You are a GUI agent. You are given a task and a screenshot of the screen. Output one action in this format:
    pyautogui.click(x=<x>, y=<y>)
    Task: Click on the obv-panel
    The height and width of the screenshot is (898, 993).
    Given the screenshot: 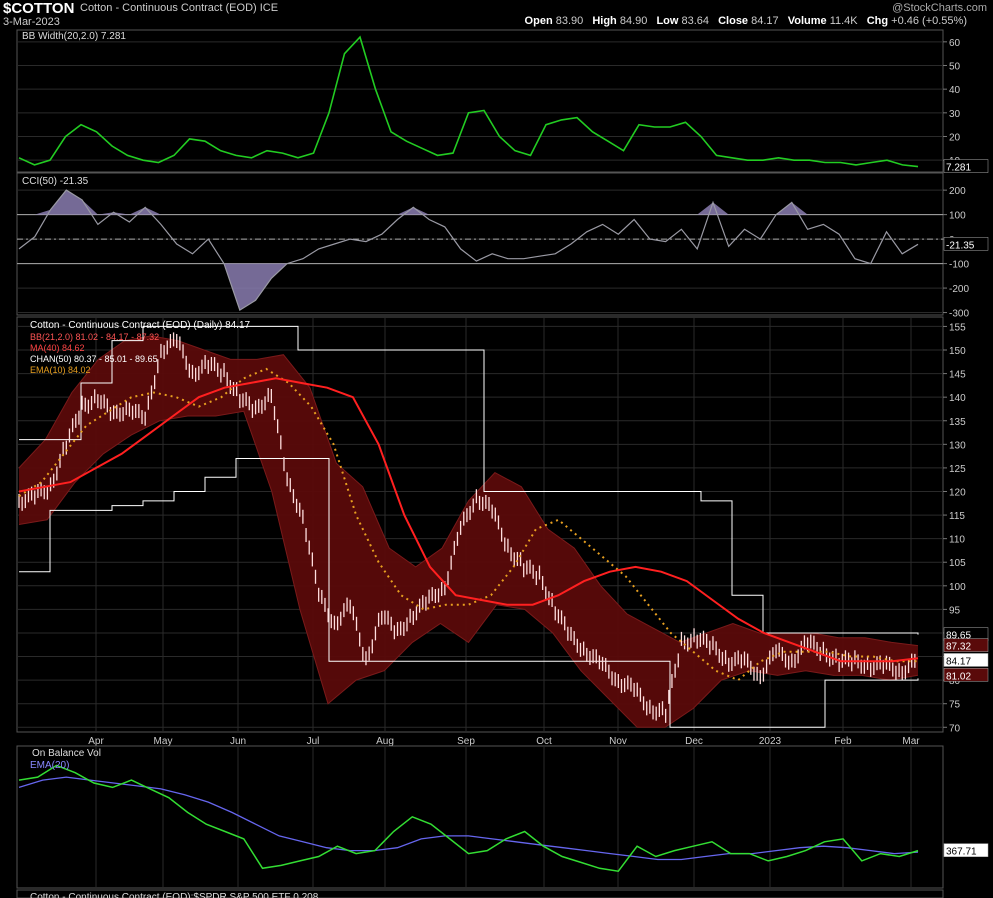 What is the action you would take?
    pyautogui.click(x=480, y=817)
    